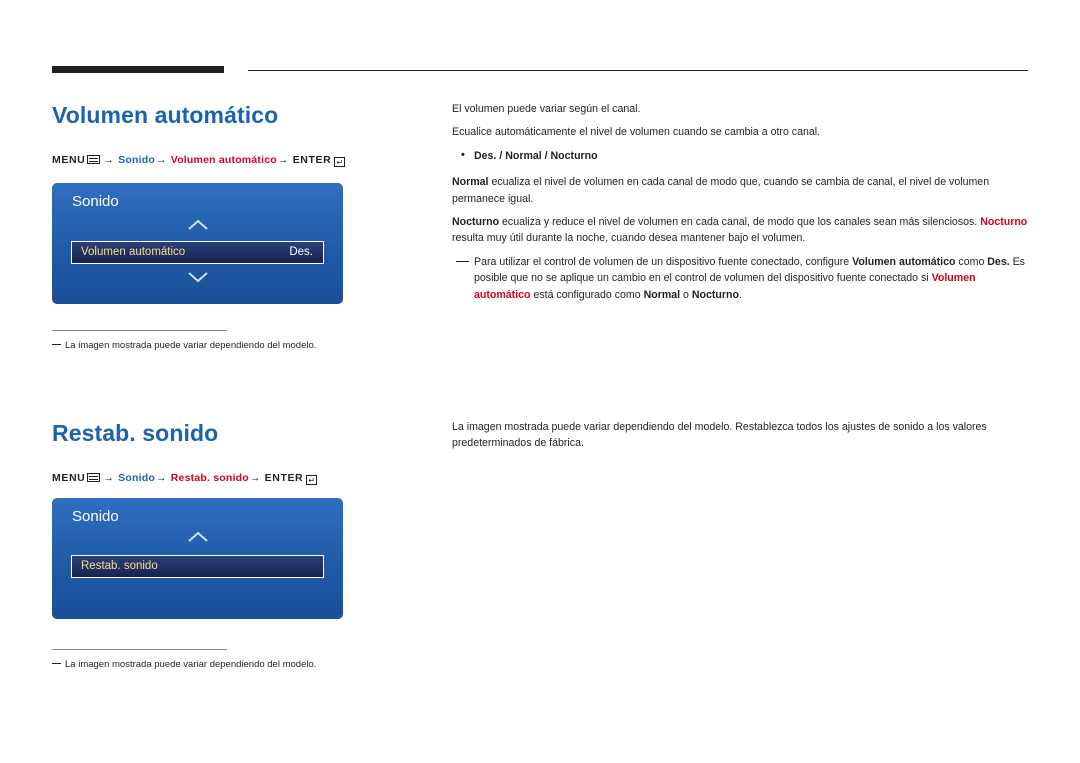 The width and height of the screenshot is (1080, 763). Describe the element at coordinates (686, 294) in the screenshot. I see `body1-note-i: o` at that location.